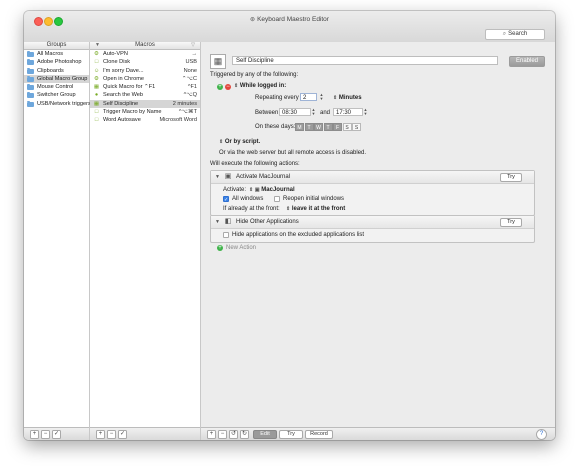  I want to click on day-toggle: M, so click(299, 127).